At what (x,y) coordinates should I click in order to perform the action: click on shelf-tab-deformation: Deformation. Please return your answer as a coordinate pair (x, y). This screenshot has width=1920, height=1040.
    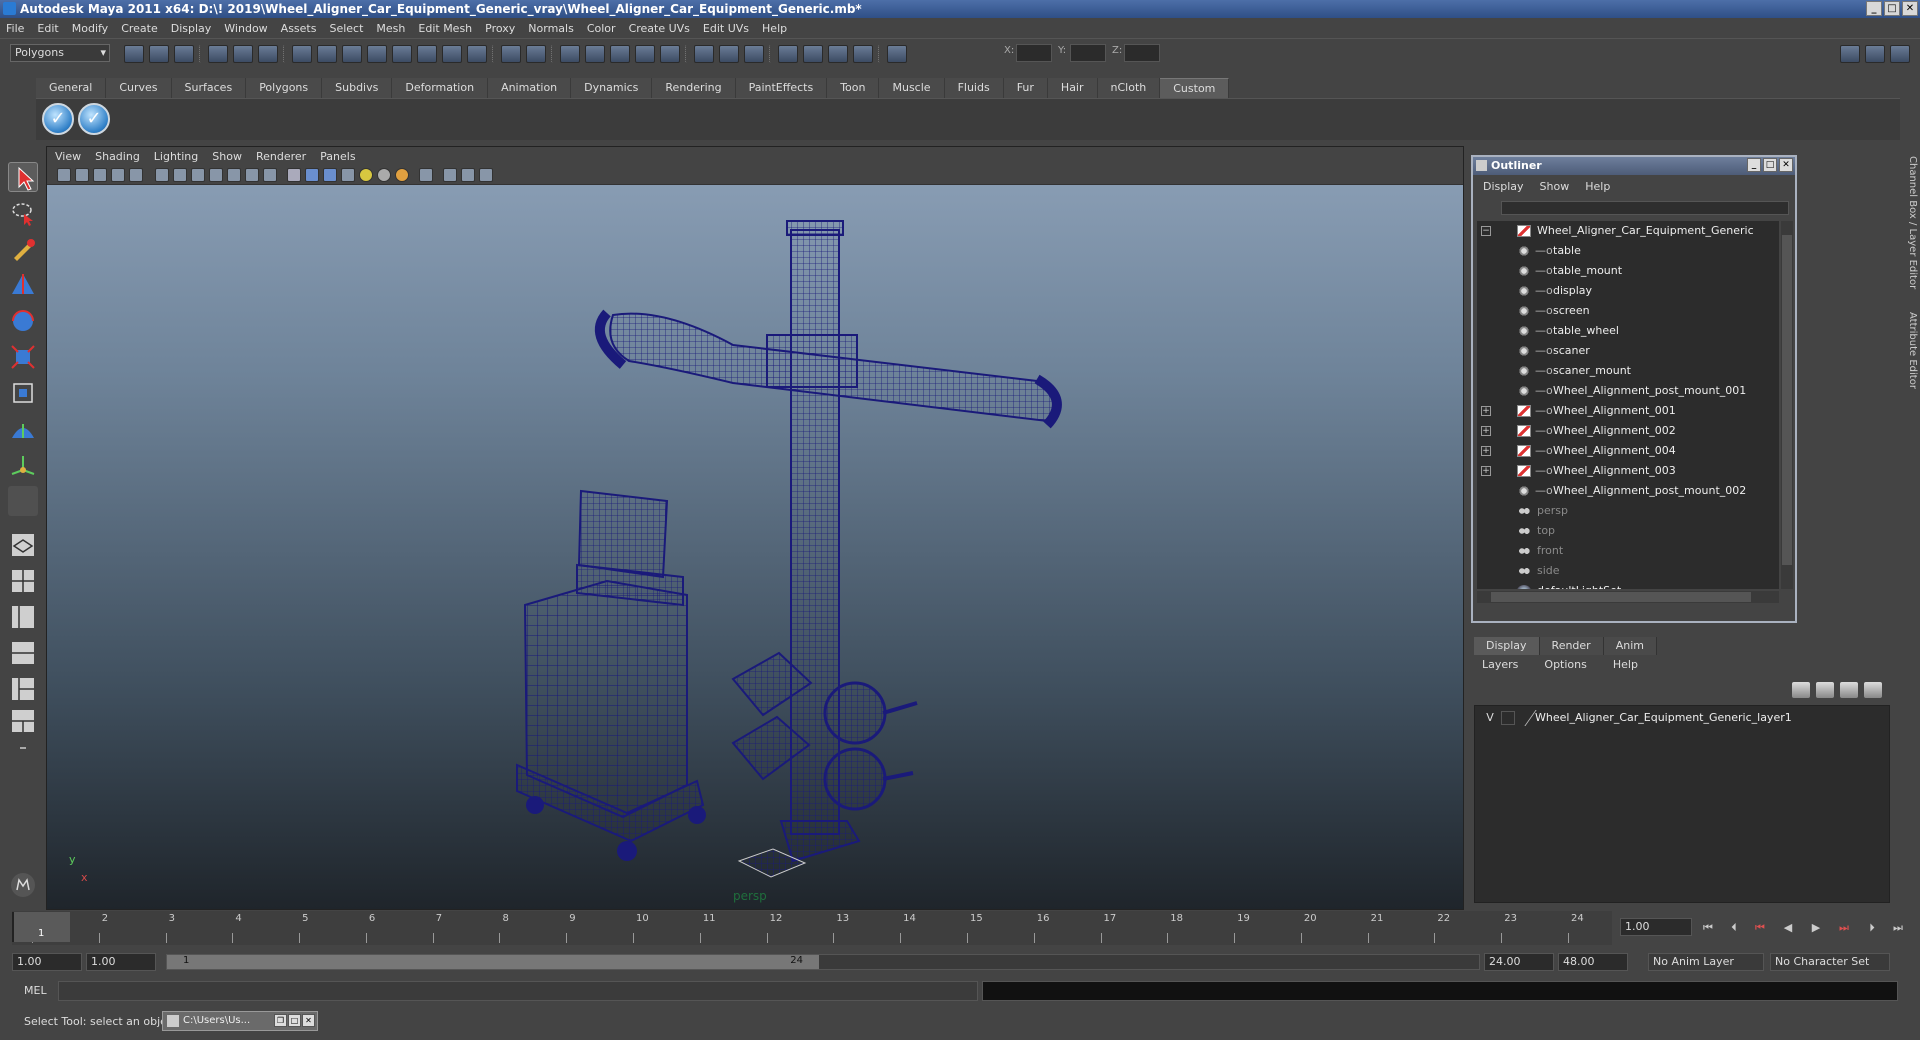
    Looking at the image, I should click on (440, 88).